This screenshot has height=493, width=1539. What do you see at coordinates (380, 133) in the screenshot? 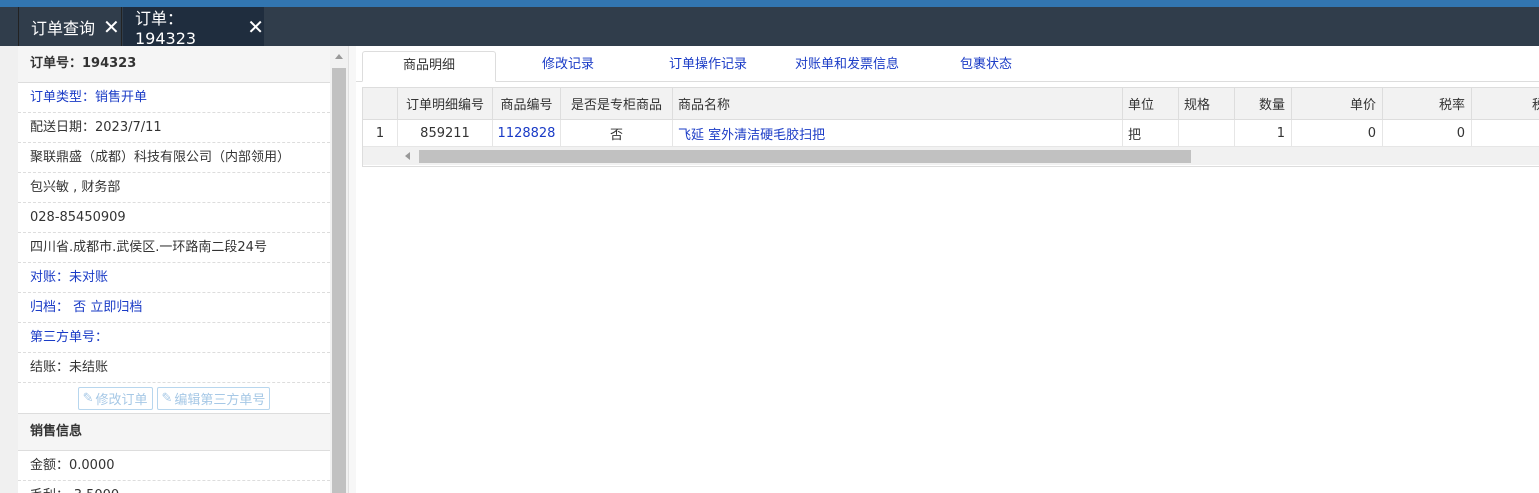
I see `row-number: 1` at bounding box center [380, 133].